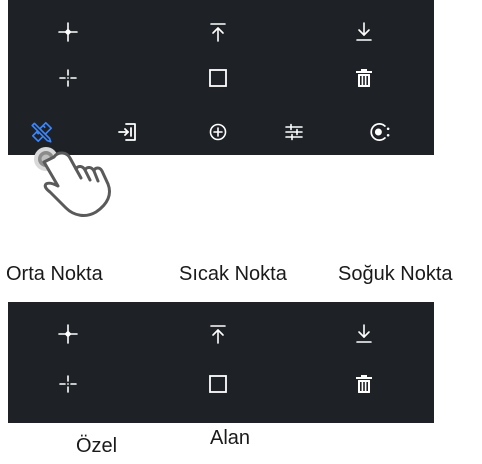 This screenshot has width=482, height=464. I want to click on label-alan: Alan, so click(230, 438).